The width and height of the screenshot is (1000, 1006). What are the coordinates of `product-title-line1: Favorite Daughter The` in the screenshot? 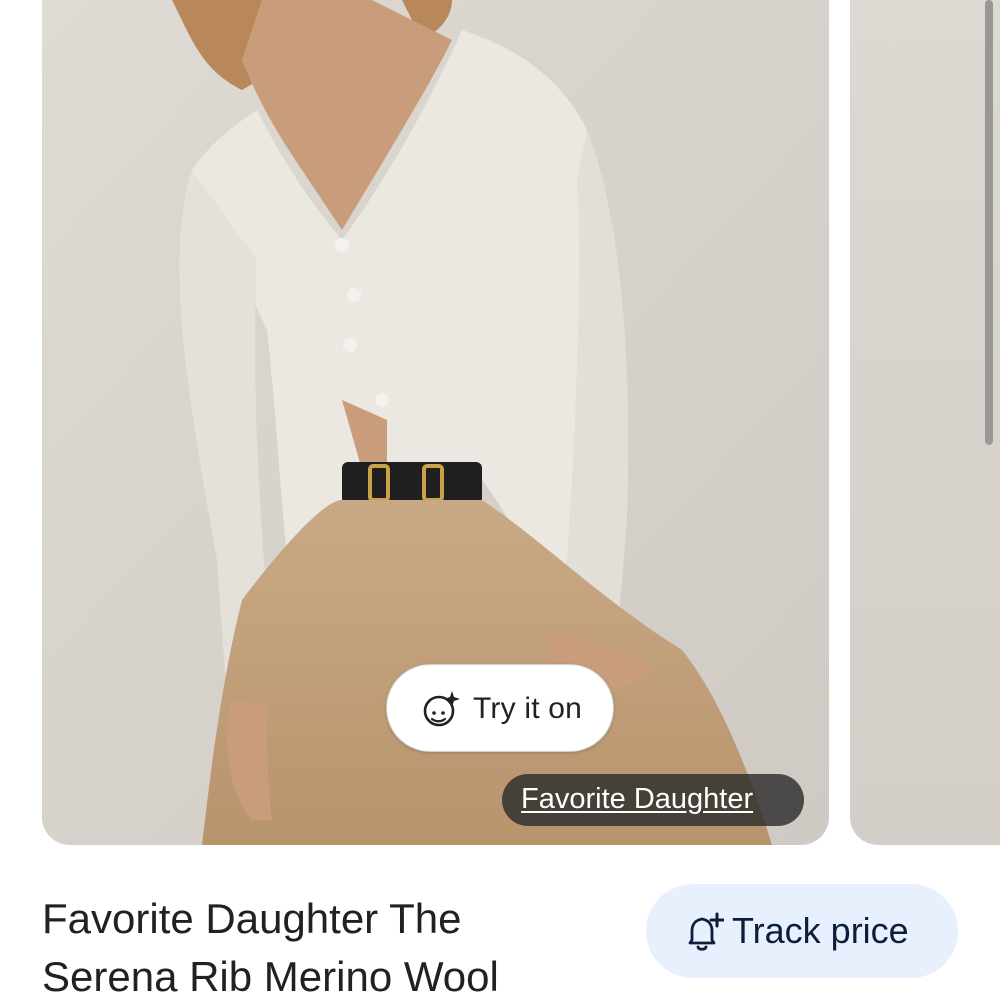 It's located at (252, 918).